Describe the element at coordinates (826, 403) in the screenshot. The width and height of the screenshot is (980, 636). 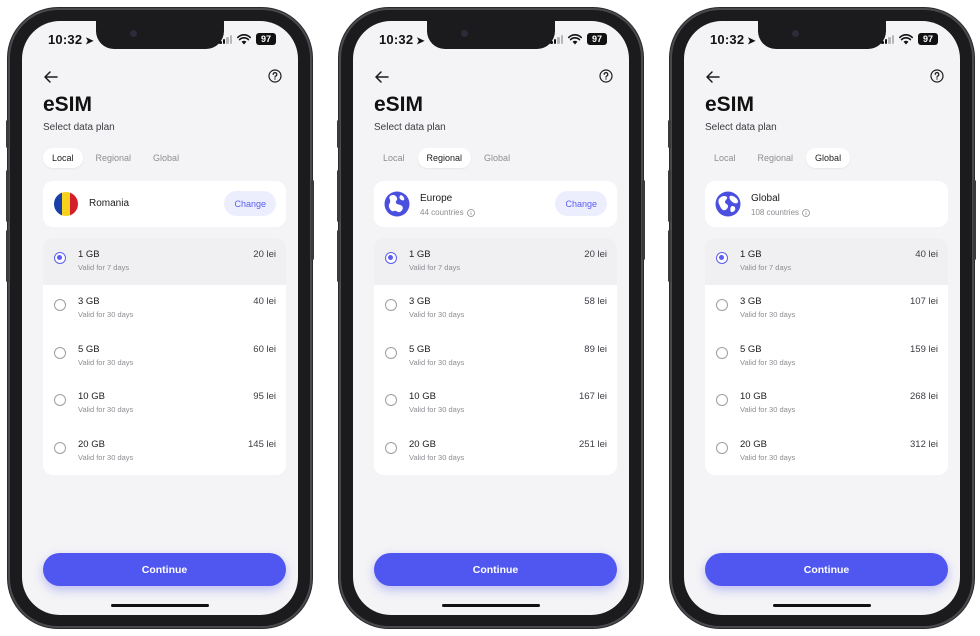
I see `plan-option: 10 GB Valid for 30 days 268 lei` at that location.